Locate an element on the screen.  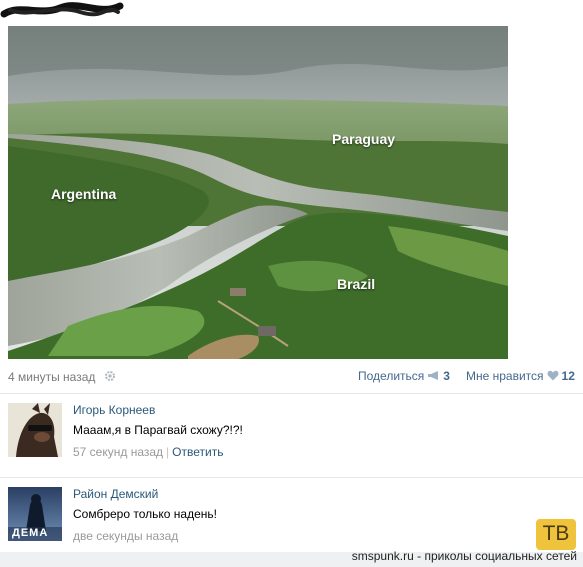
avatar-caption: ДЕМА is located at coordinates (30, 533).